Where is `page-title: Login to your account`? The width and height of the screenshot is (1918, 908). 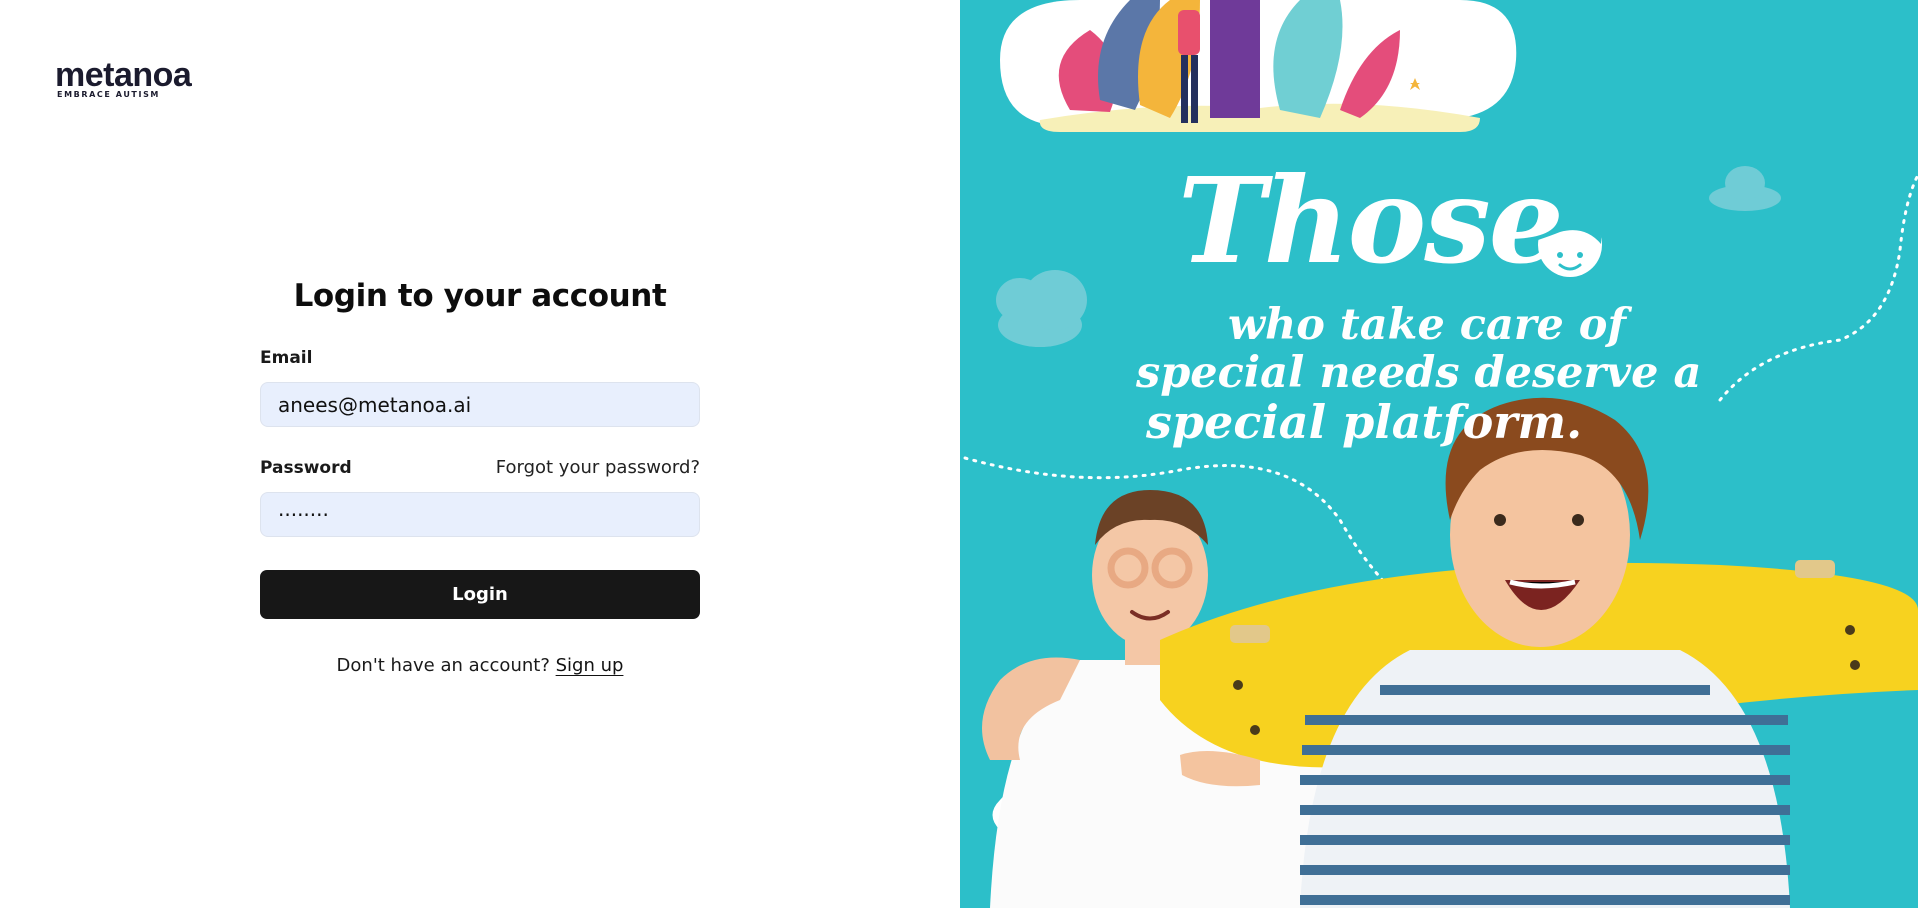 page-title: Login to your account is located at coordinates (480, 296).